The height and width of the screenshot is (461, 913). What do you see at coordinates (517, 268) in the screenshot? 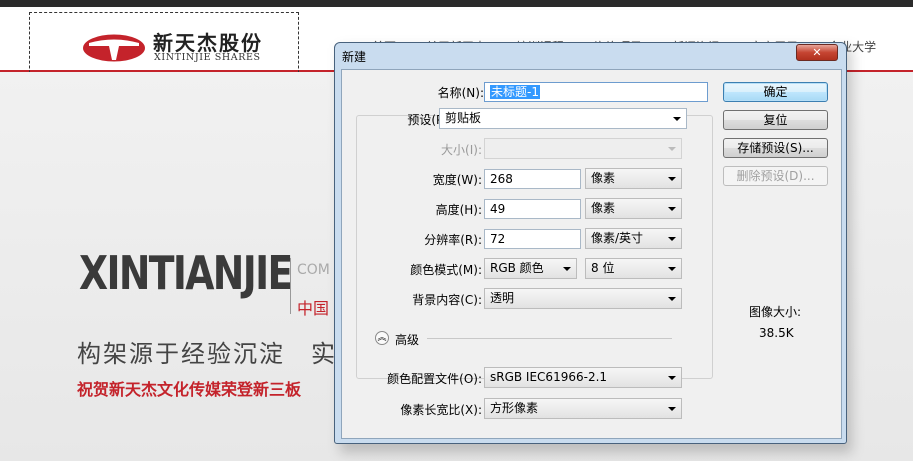
I see `color-mode-value: RGB 颜色` at bounding box center [517, 268].